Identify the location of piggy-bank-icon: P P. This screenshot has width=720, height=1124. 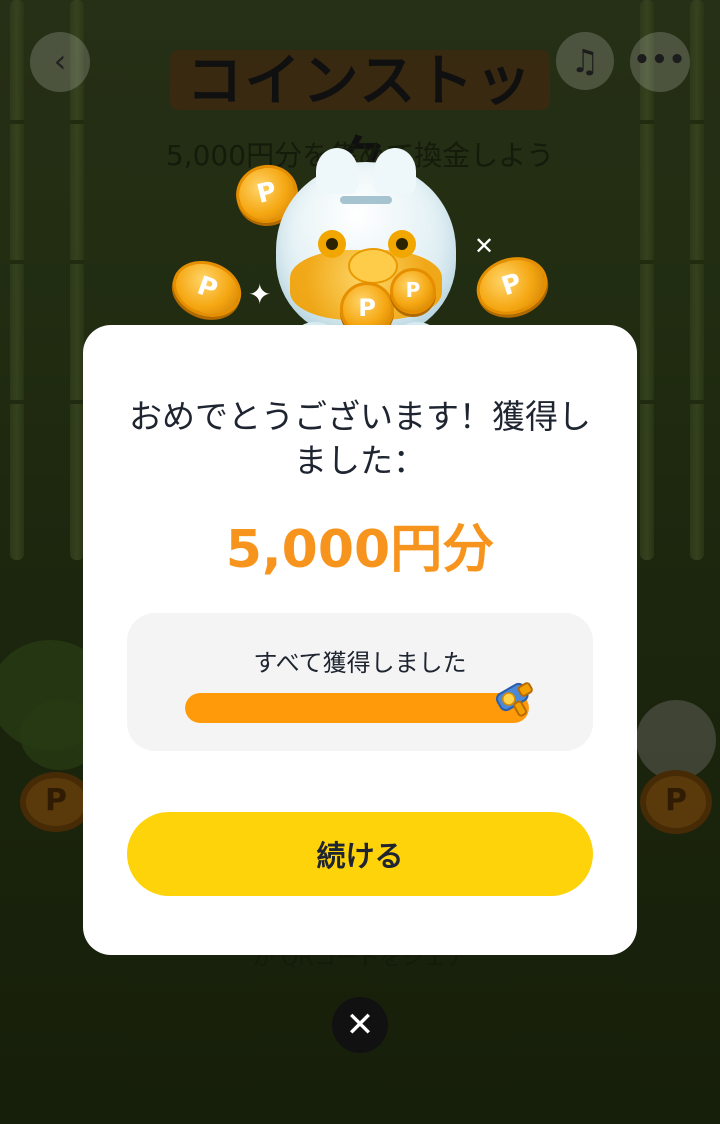
(366, 247).